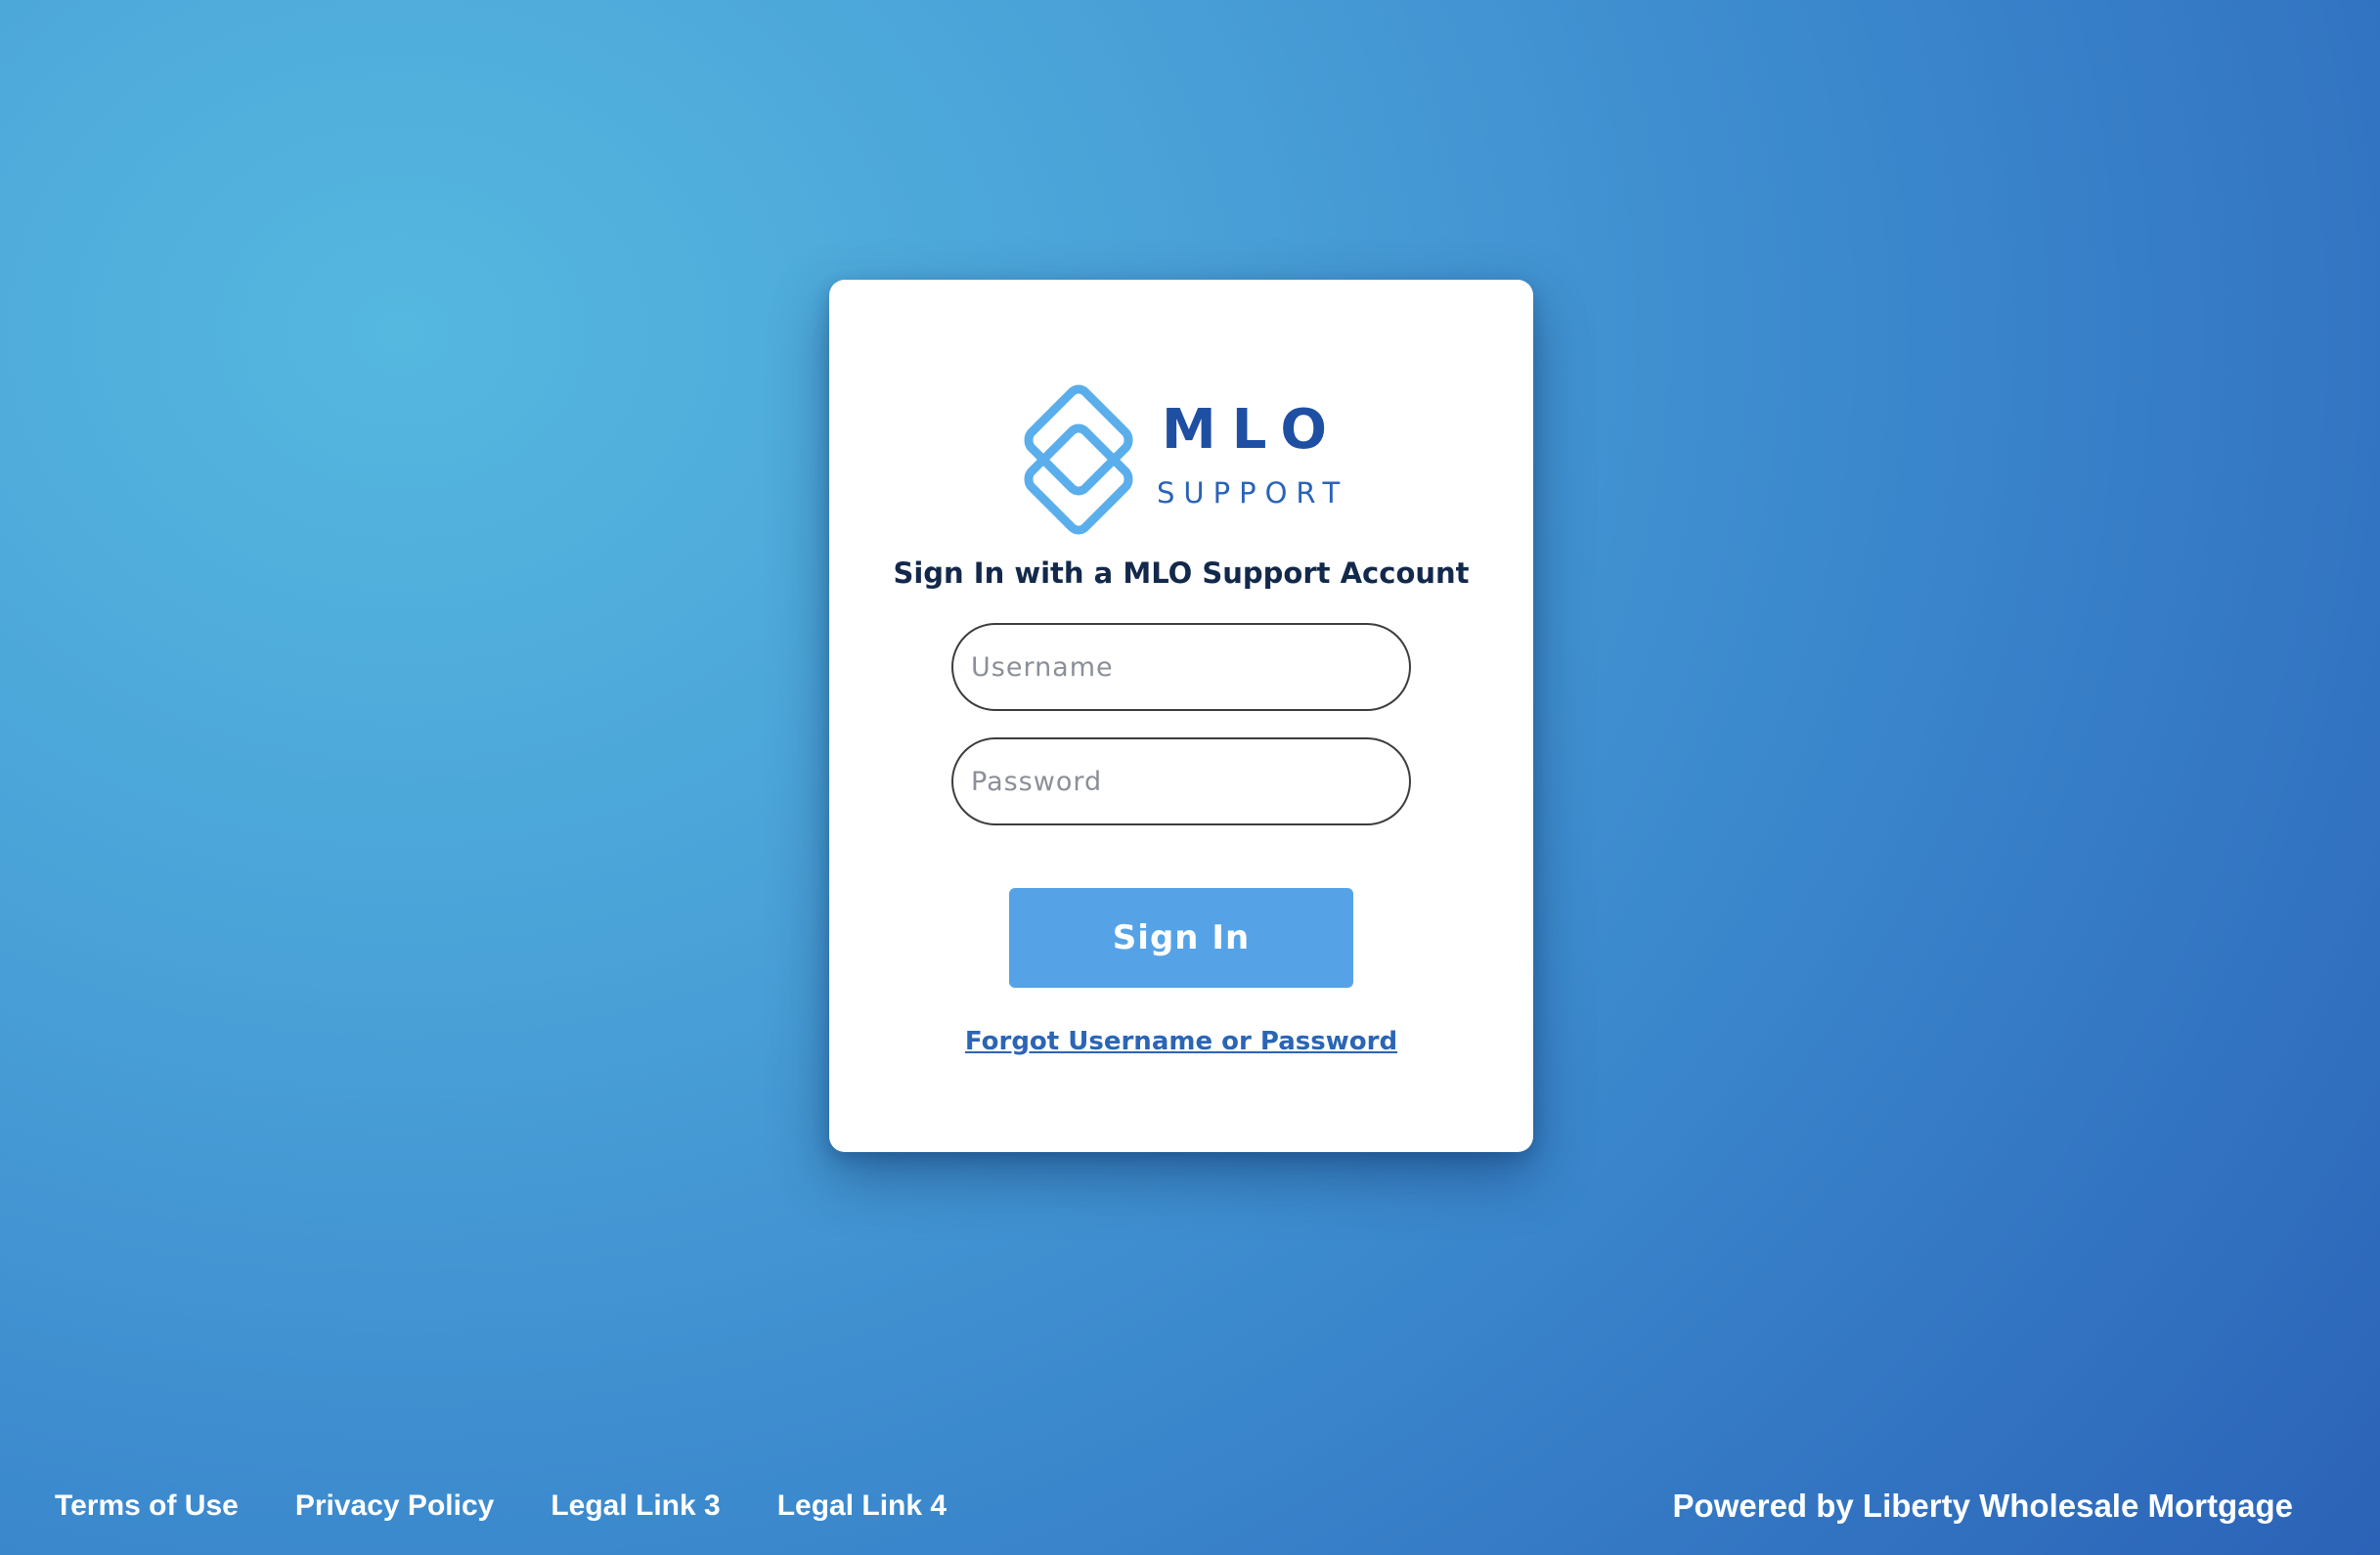 Image resolution: width=2380 pixels, height=1555 pixels. What do you see at coordinates (862, 1506) in the screenshot?
I see `footer-link-legal-4: Legal Link 4` at bounding box center [862, 1506].